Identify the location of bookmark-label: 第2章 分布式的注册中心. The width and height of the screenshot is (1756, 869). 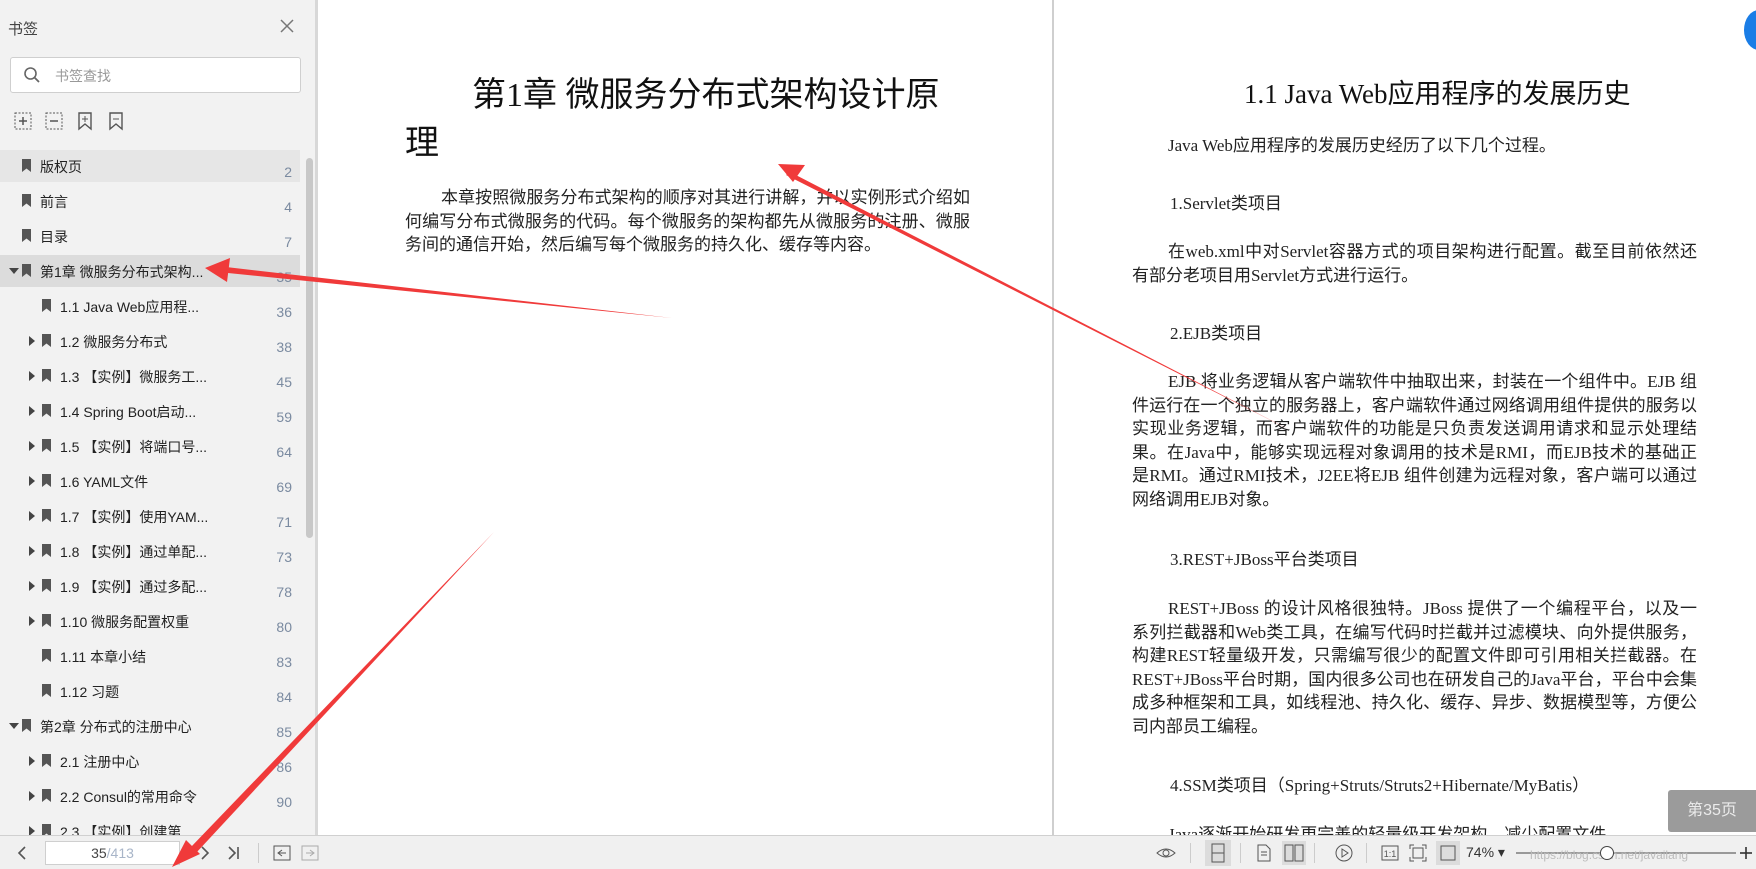
(116, 727).